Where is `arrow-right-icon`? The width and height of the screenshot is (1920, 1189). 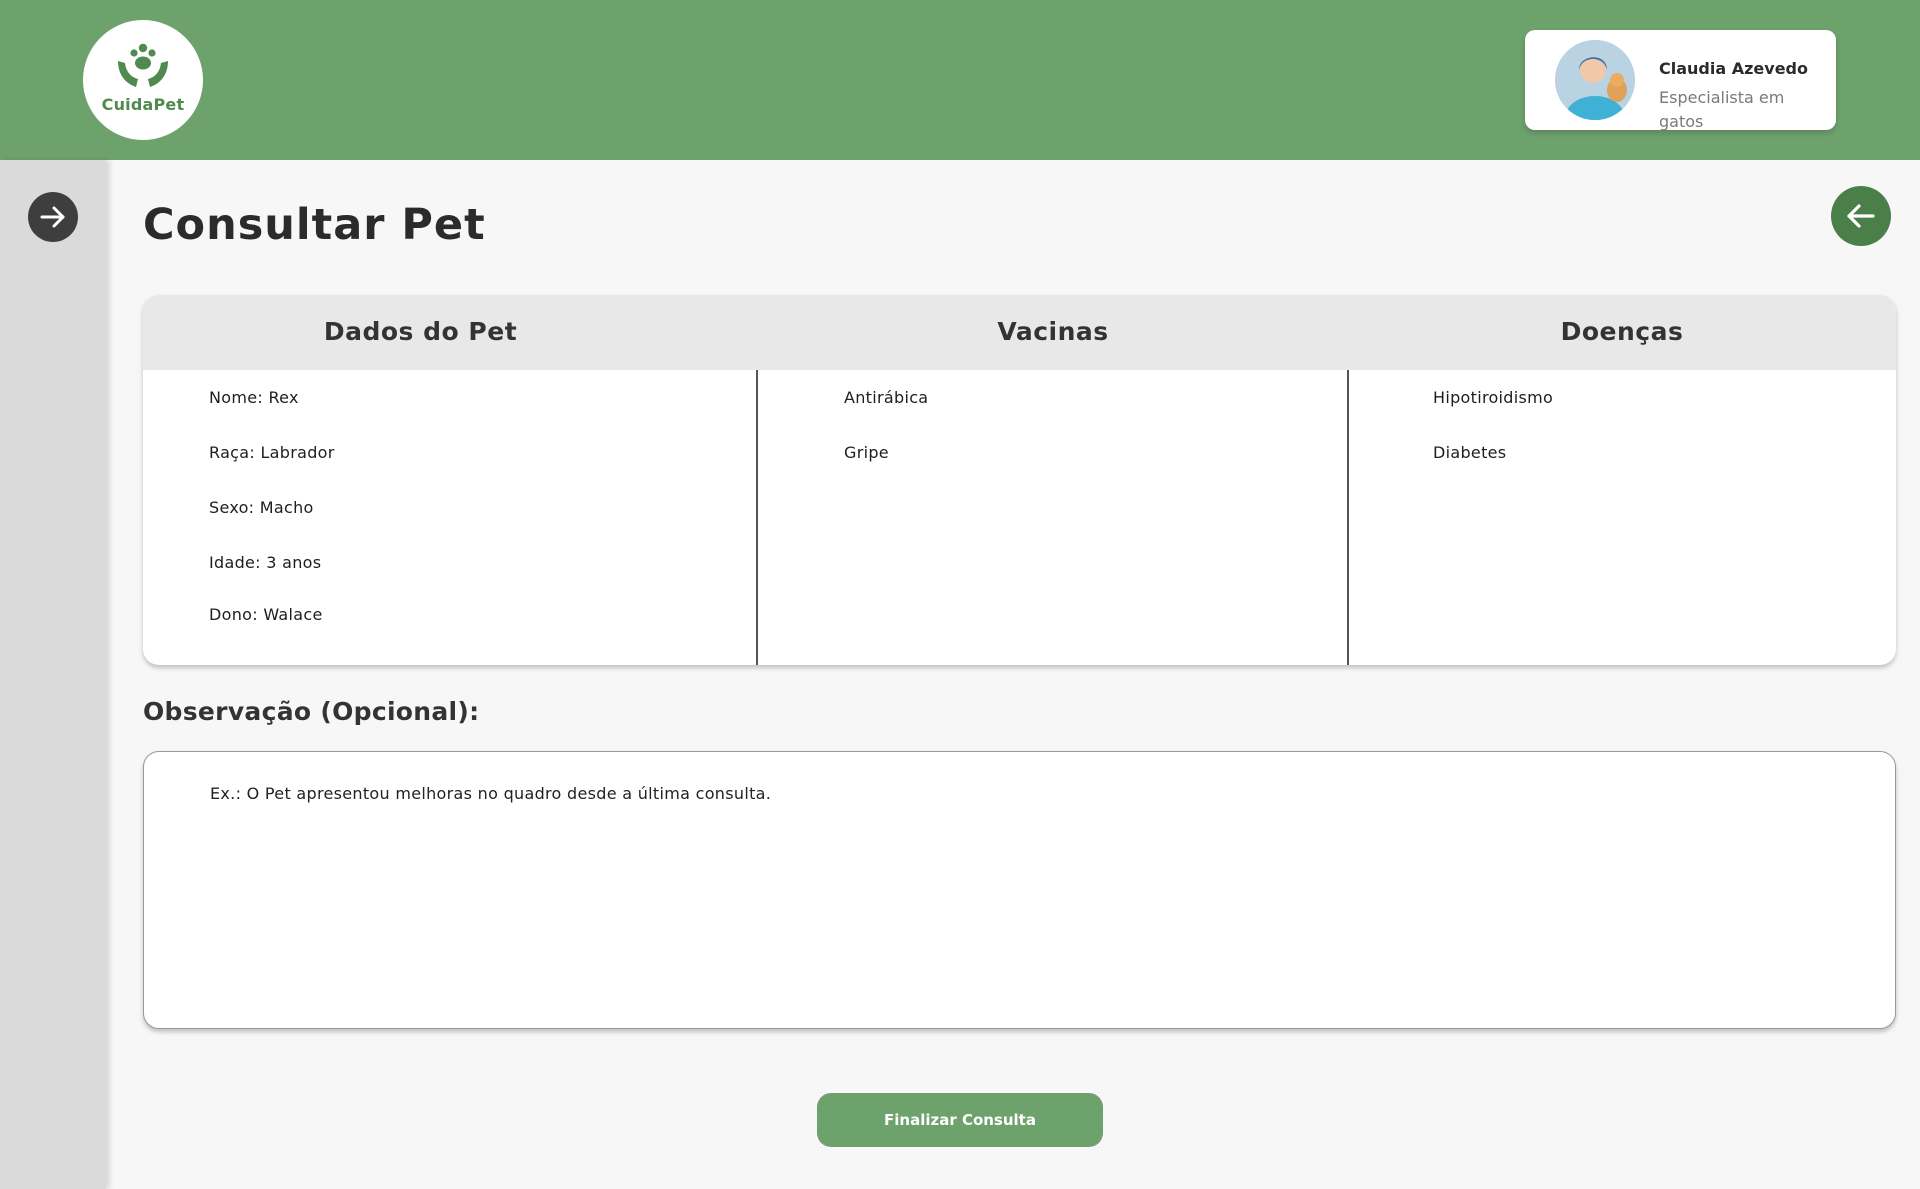 arrow-right-icon is located at coordinates (52, 217).